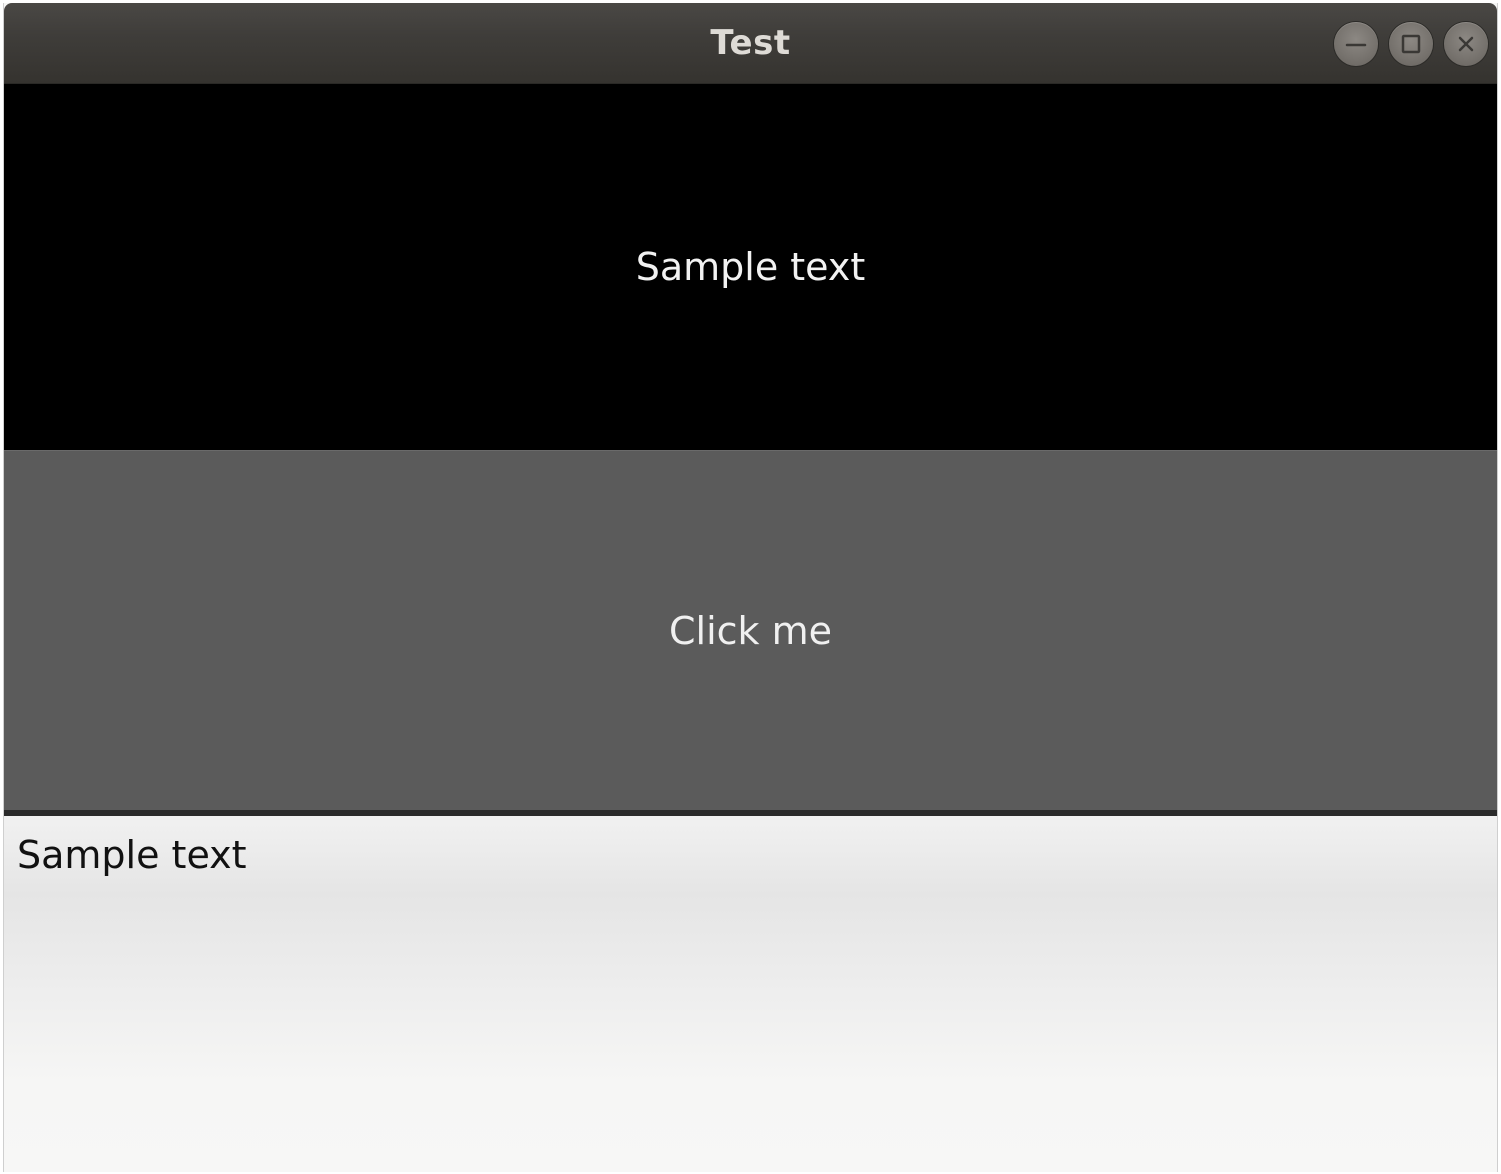 This screenshot has height=1174, width=1501. I want to click on maximize-icon, so click(1411, 44).